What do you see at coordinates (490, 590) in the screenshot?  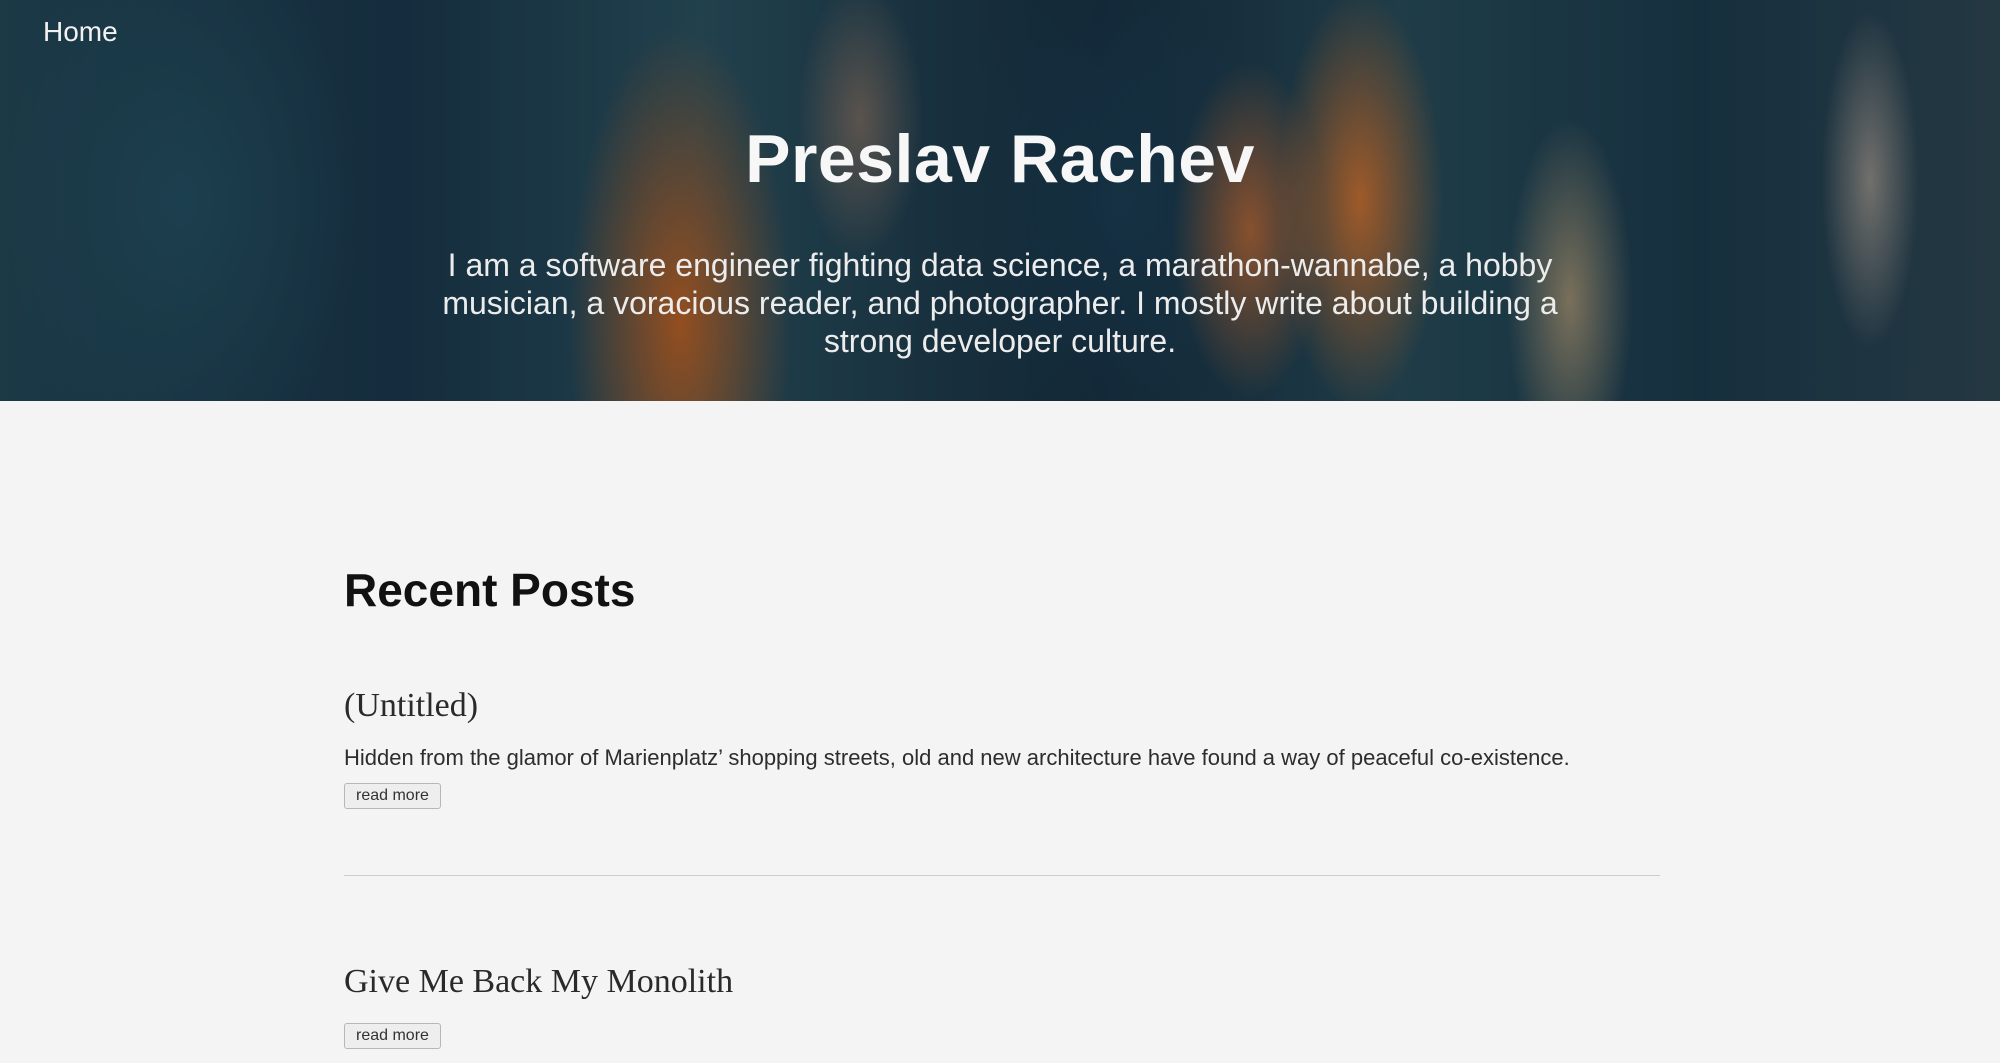 I see `section-title-recent-posts: Recent Posts` at bounding box center [490, 590].